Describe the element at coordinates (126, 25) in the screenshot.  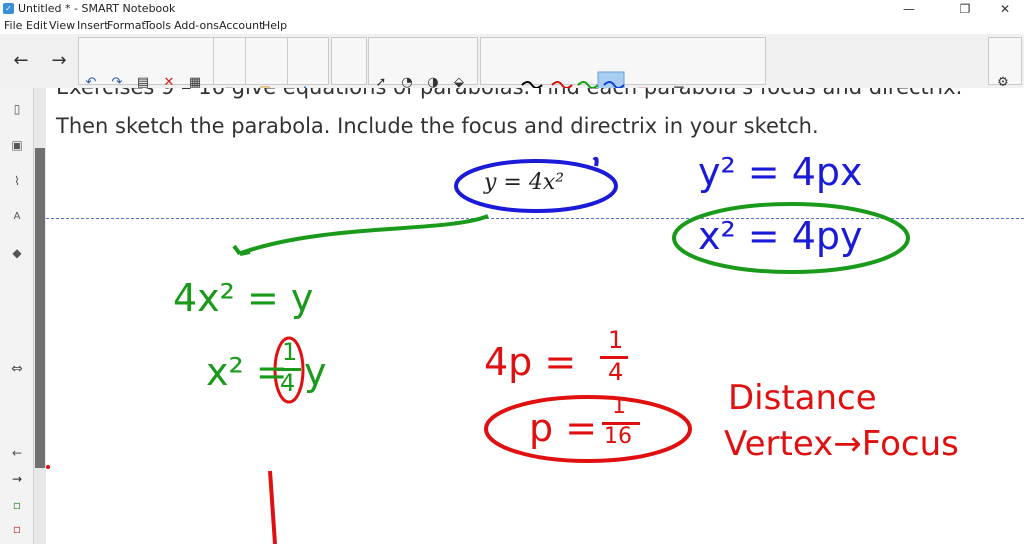
I see `menu-format: Format` at that location.